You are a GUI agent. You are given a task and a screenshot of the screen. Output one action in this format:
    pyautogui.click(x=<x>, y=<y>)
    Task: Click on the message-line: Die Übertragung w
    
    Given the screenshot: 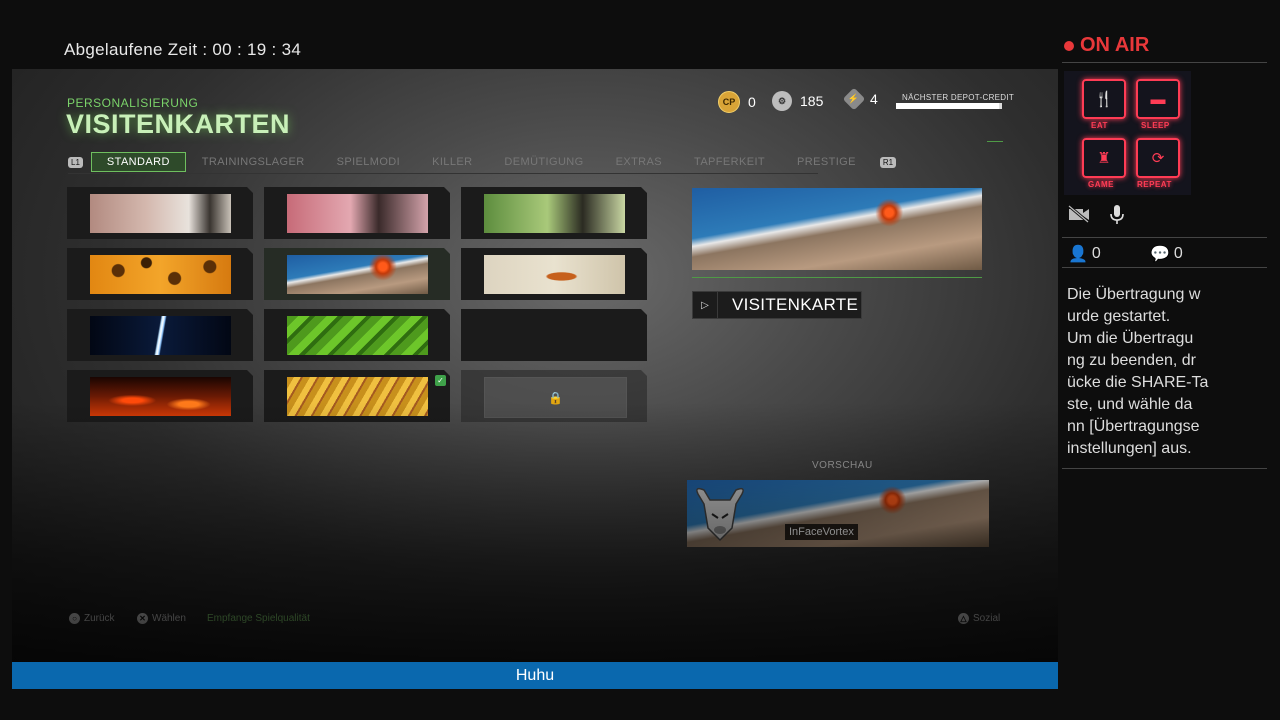 What is the action you would take?
    pyautogui.click(x=1134, y=294)
    